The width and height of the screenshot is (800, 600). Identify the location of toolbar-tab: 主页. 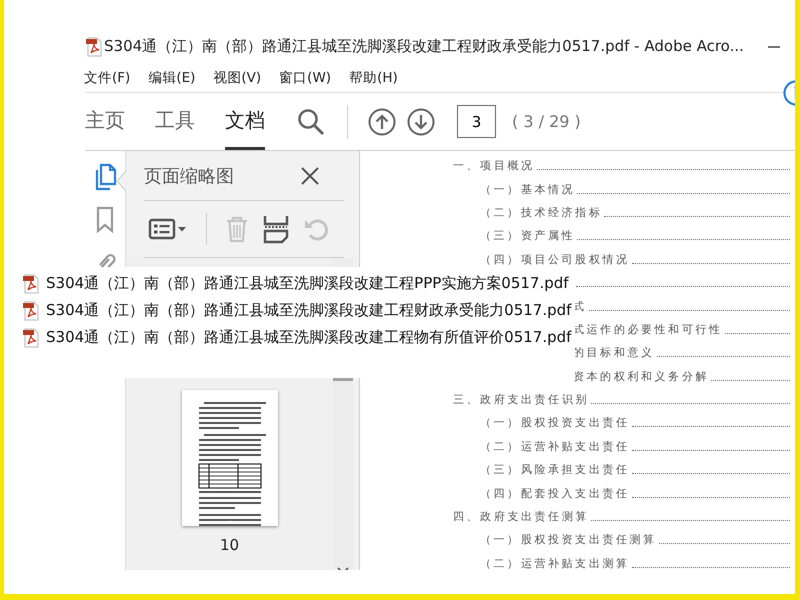
(105, 121).